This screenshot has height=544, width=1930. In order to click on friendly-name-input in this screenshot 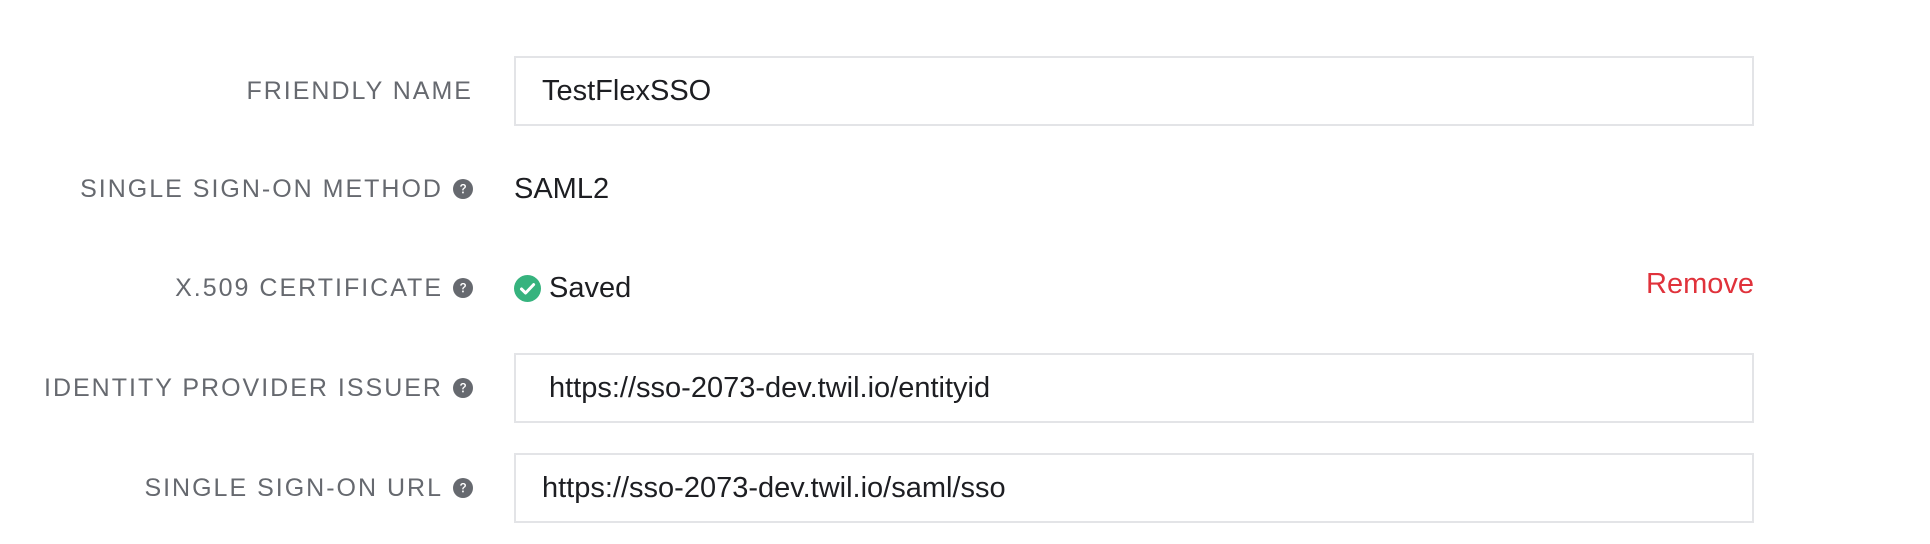, I will do `click(1134, 91)`.